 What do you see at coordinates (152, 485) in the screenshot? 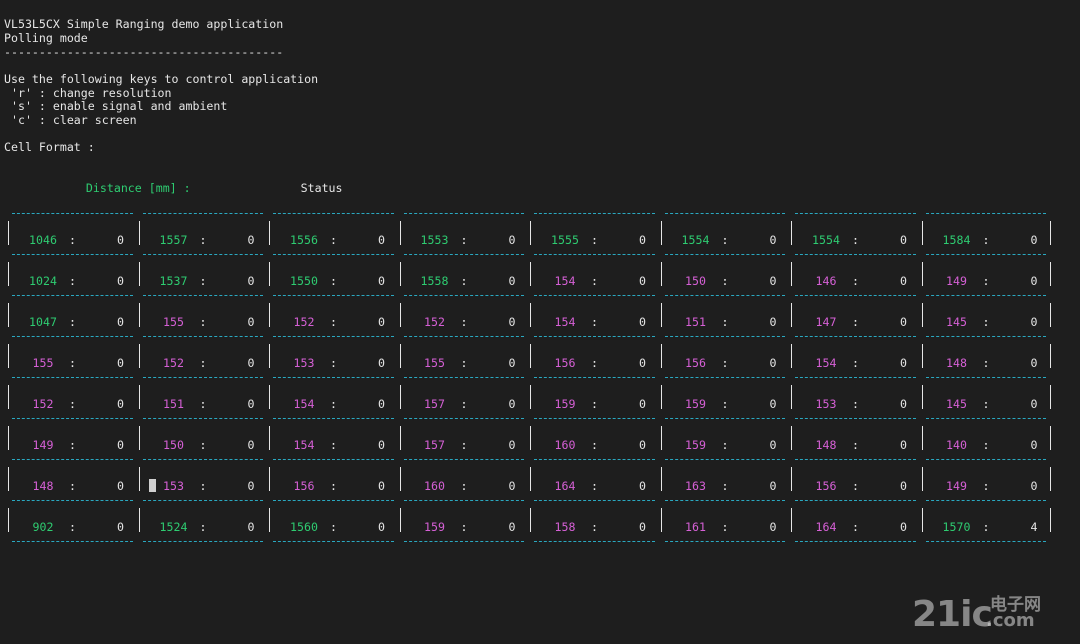
I see `text-cursor` at bounding box center [152, 485].